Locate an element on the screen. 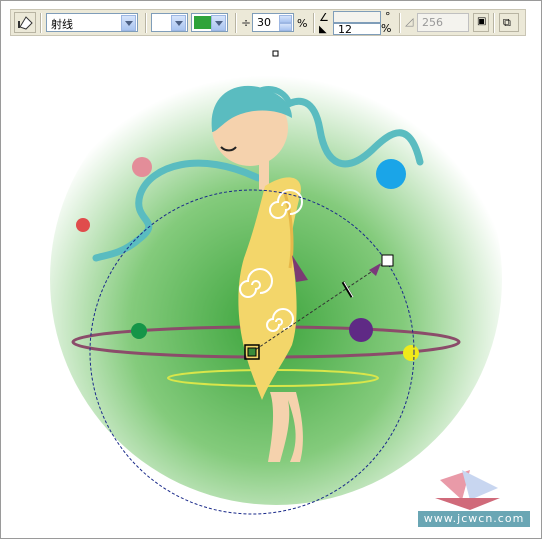 This screenshot has height=539, width=542. lock-steps-button: ▣ is located at coordinates (481, 22).